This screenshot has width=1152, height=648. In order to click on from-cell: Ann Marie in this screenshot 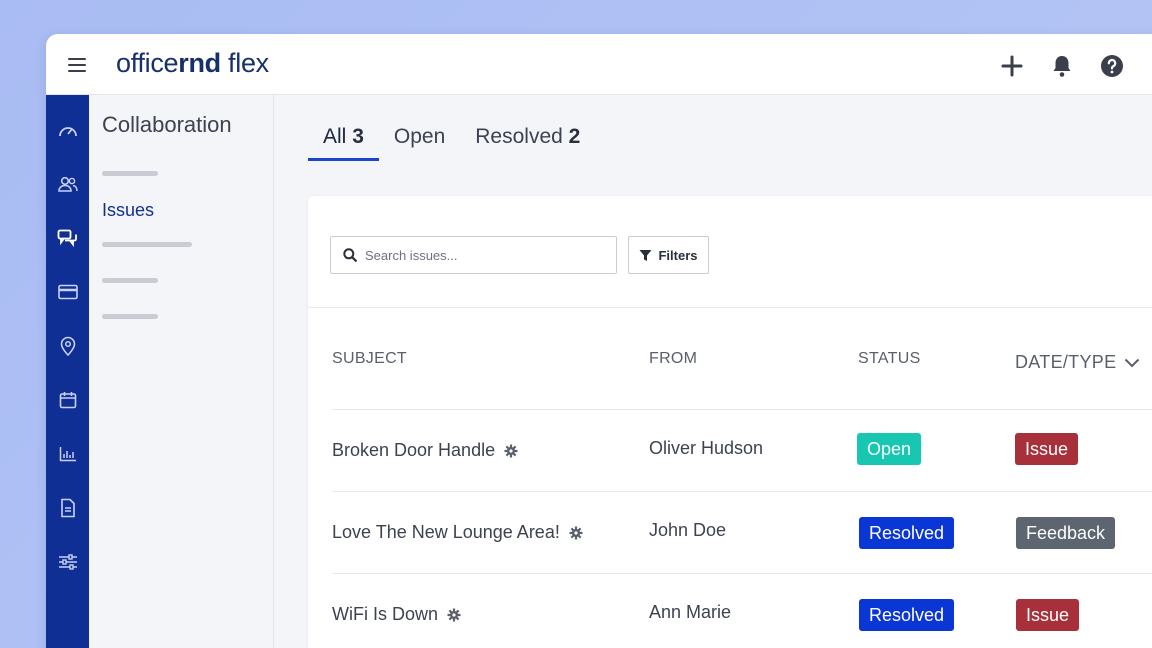, I will do `click(690, 612)`.